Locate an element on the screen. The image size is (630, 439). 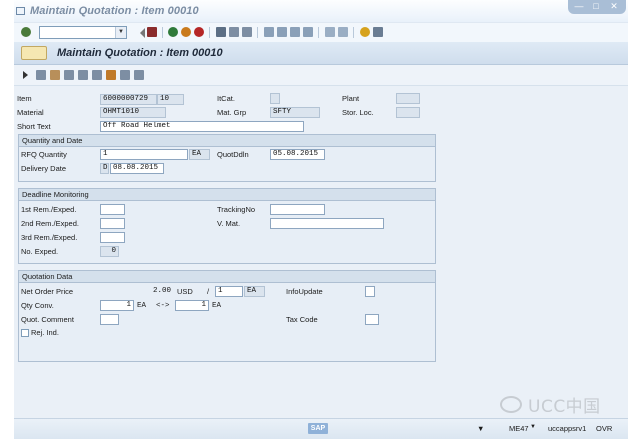
window-menu-icon is located at coordinates (20, 11).